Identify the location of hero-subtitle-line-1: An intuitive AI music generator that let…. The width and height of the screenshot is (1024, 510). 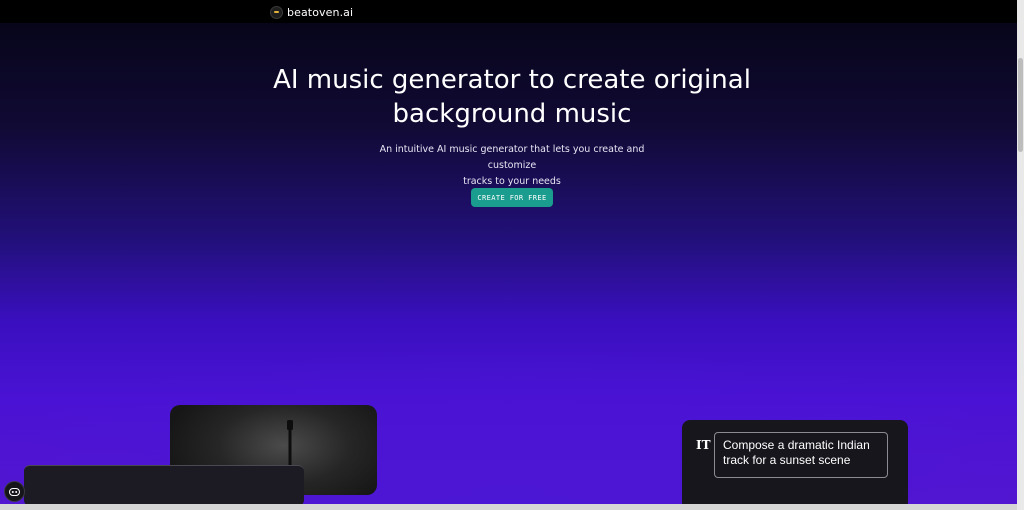
(512, 157).